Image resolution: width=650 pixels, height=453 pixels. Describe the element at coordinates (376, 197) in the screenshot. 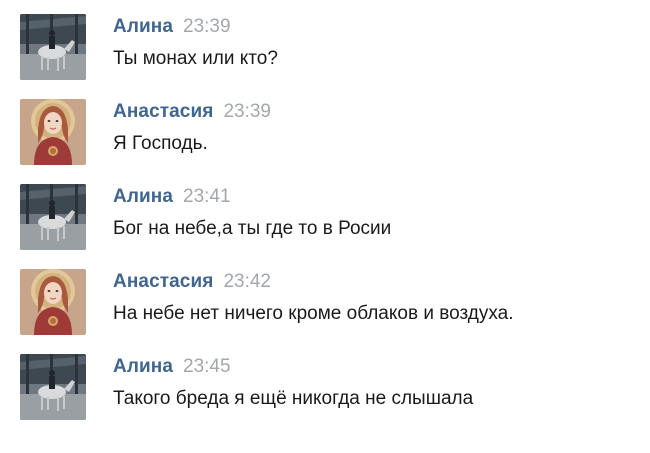

I see `message-header: Алина 23:41` at that location.